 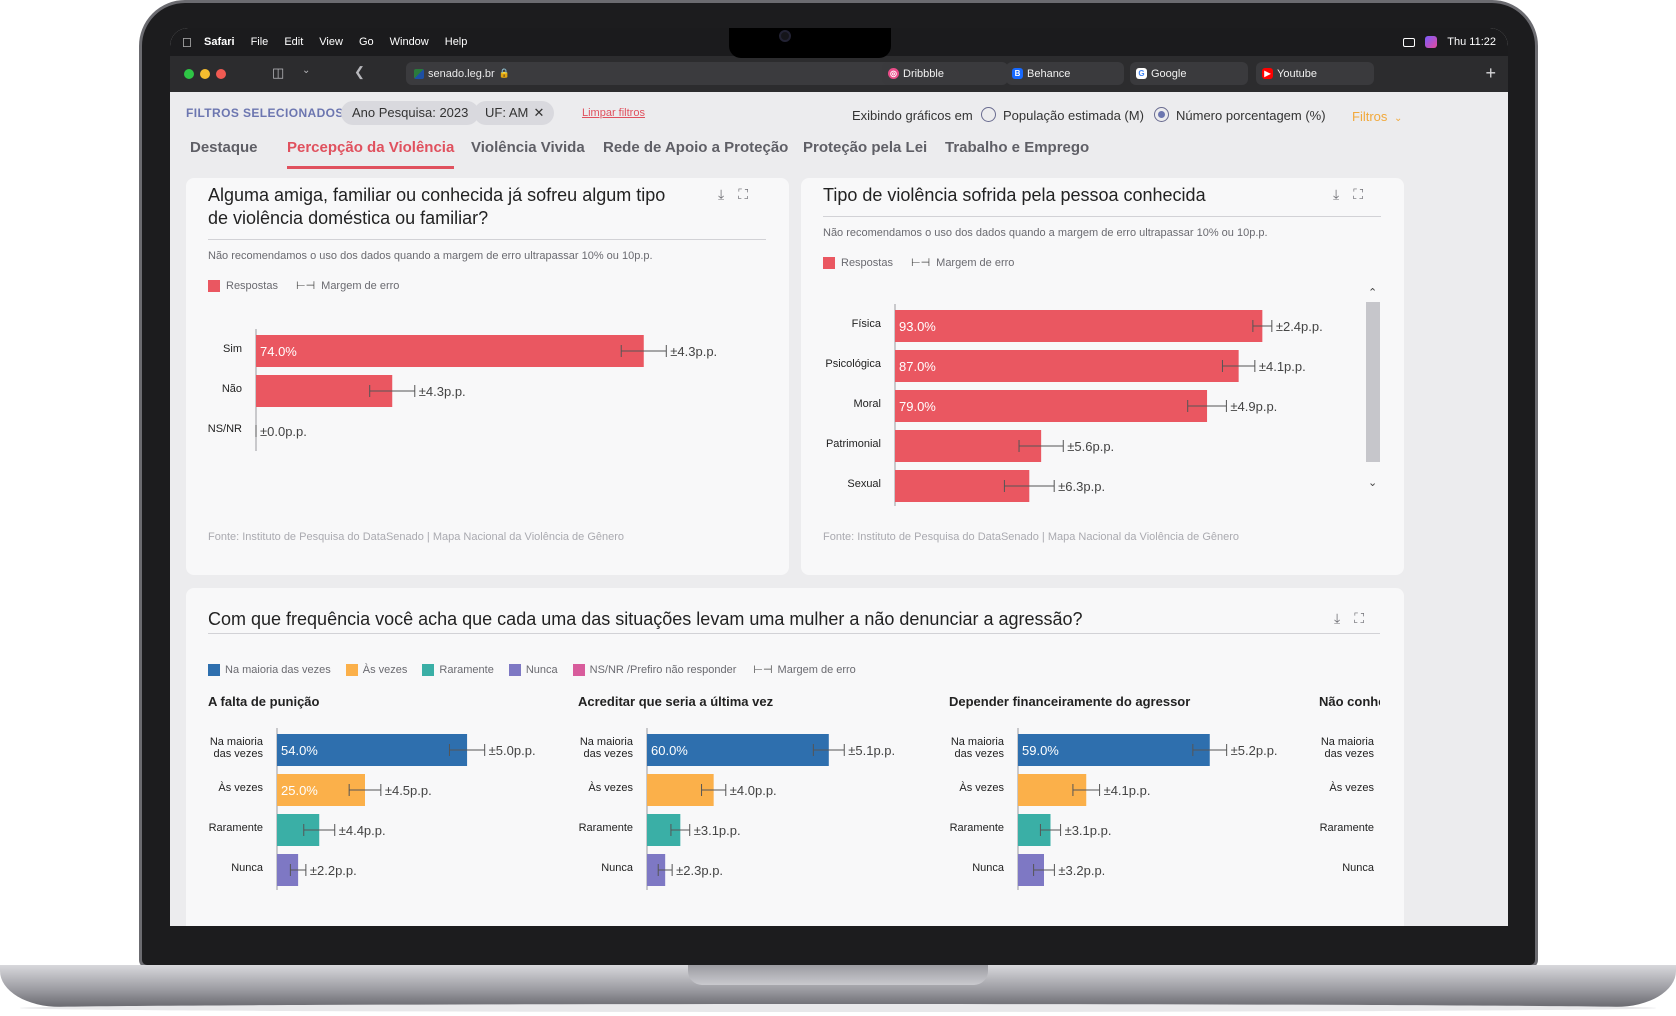 What do you see at coordinates (1471, 42) in the screenshot?
I see `clock: Thu 11:22` at bounding box center [1471, 42].